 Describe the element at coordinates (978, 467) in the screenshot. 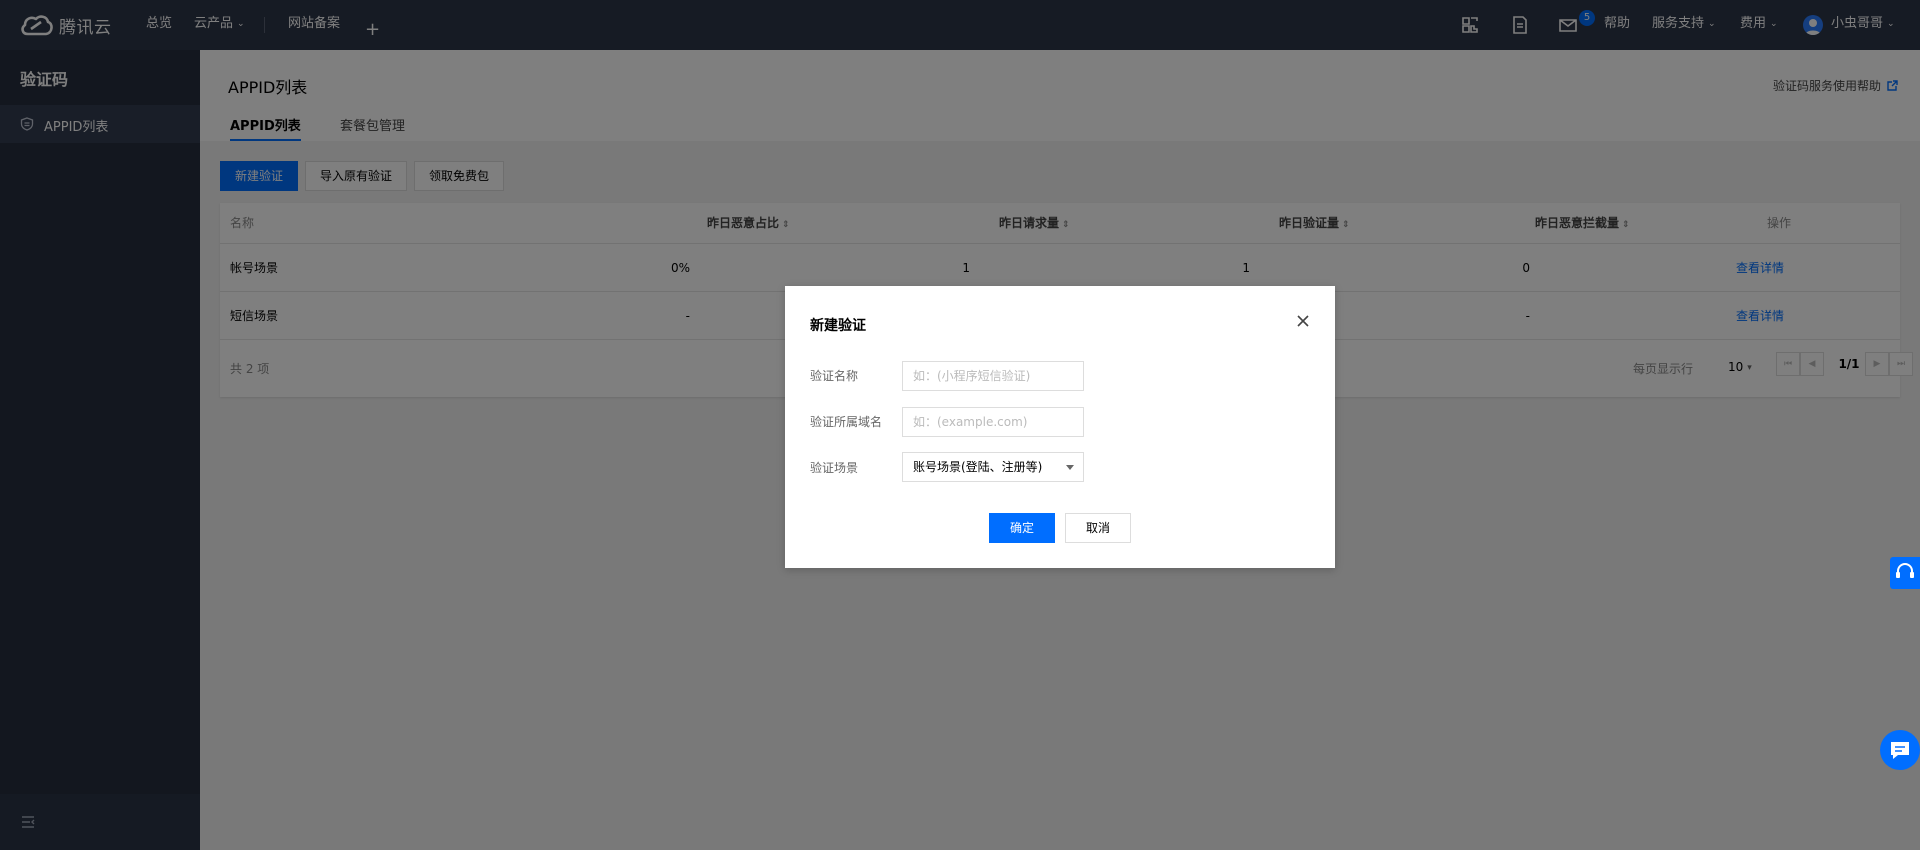

I see `scene-select-value: 账号场景(登陆、注册等)` at that location.